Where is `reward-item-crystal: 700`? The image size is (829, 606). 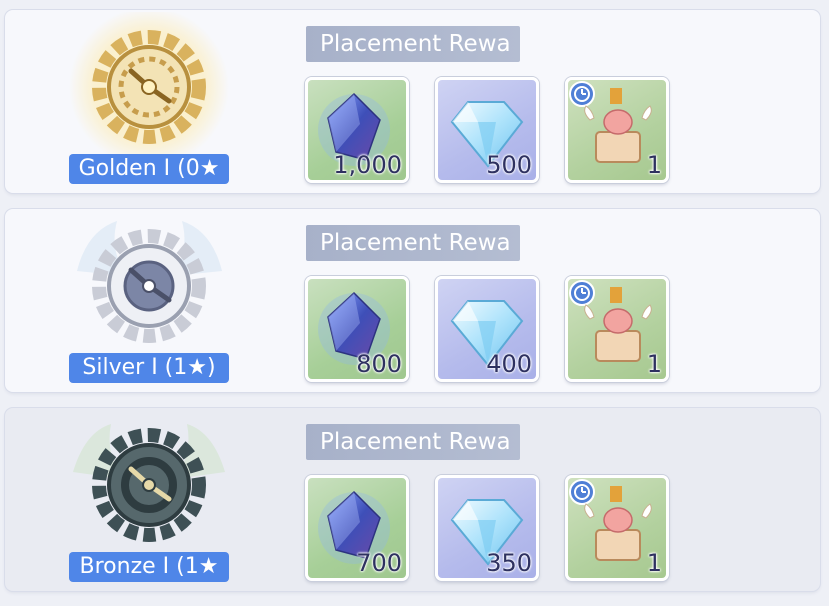
reward-item-crystal: 700 is located at coordinates (357, 528).